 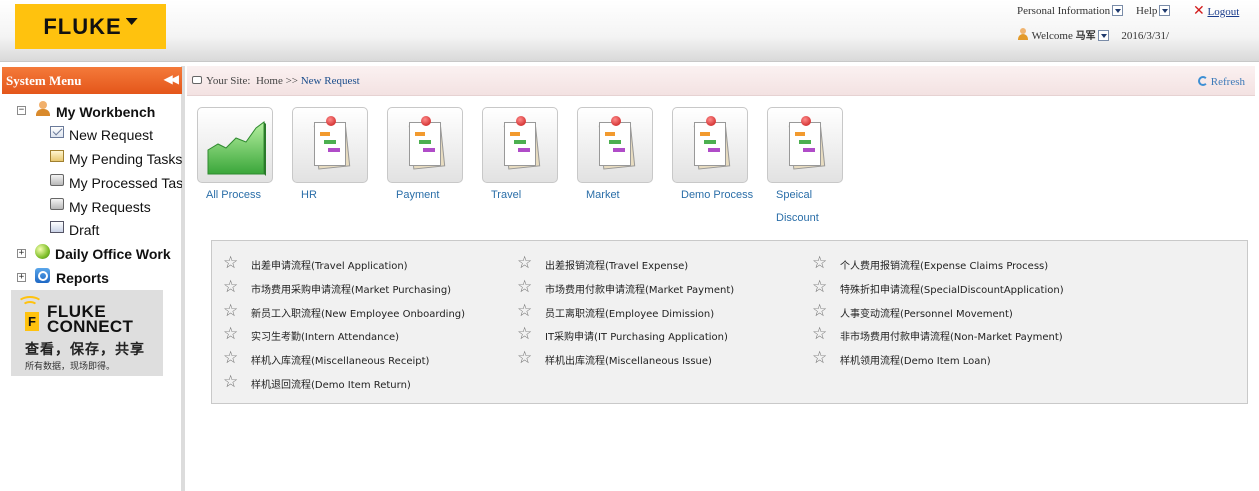 I want to click on process-label: 样机领用流程(Demo Item Loan), so click(x=915, y=359).